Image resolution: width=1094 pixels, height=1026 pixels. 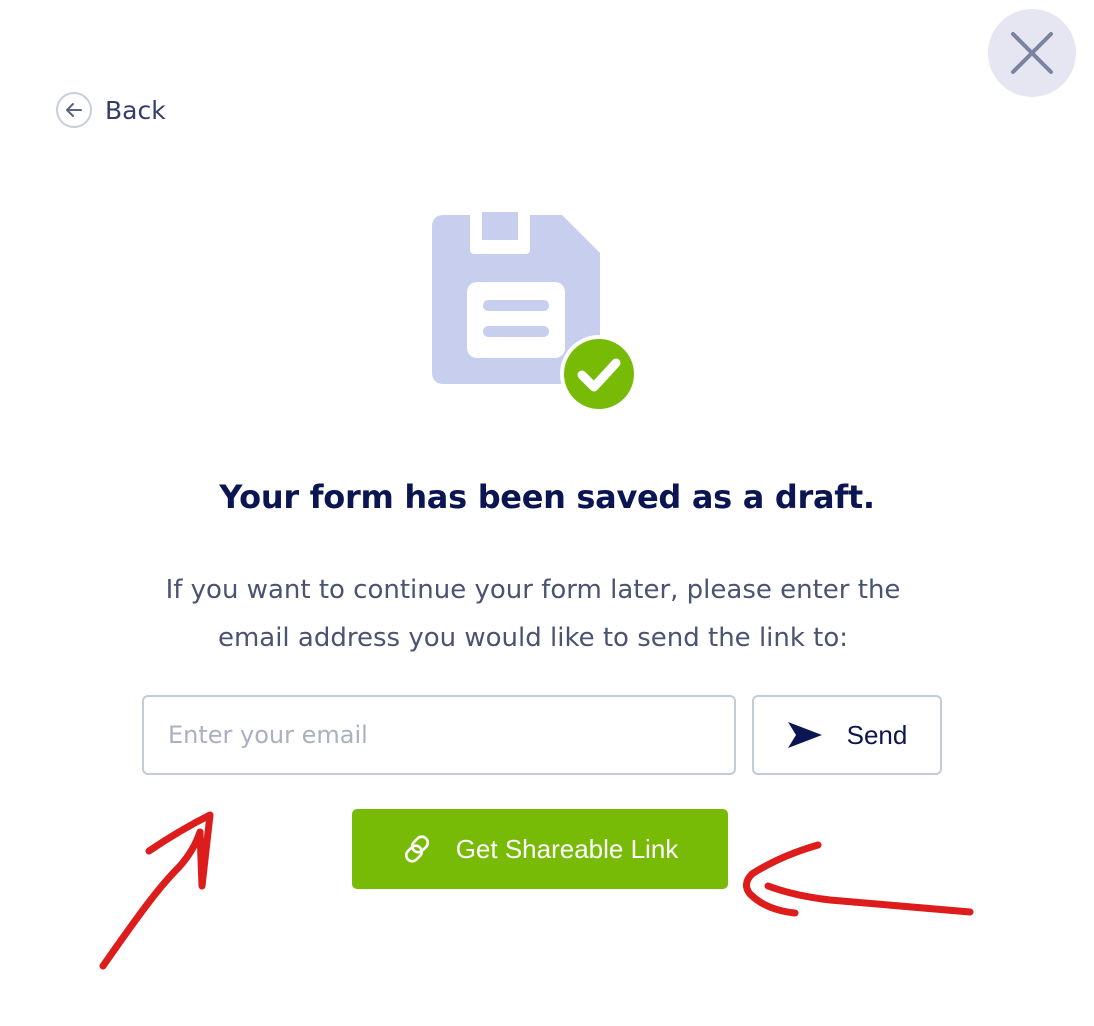 What do you see at coordinates (416, 849) in the screenshot?
I see `link-icon` at bounding box center [416, 849].